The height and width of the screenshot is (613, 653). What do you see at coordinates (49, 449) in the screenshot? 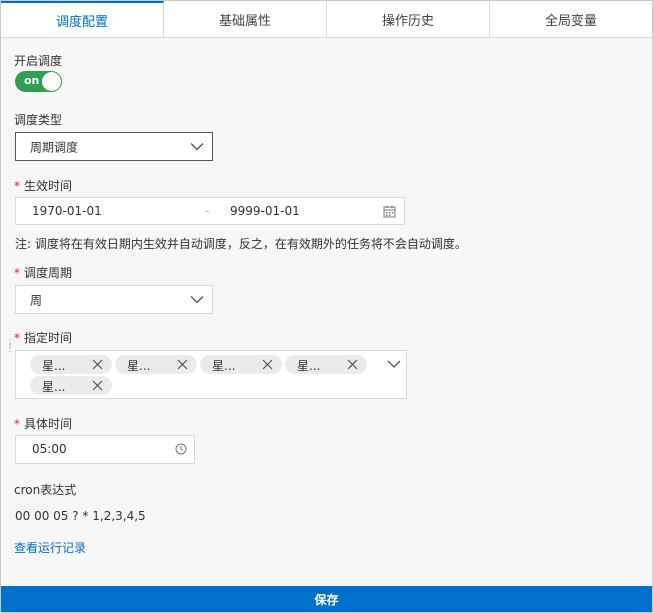
I see `specific-time-value: 05:00` at bounding box center [49, 449].